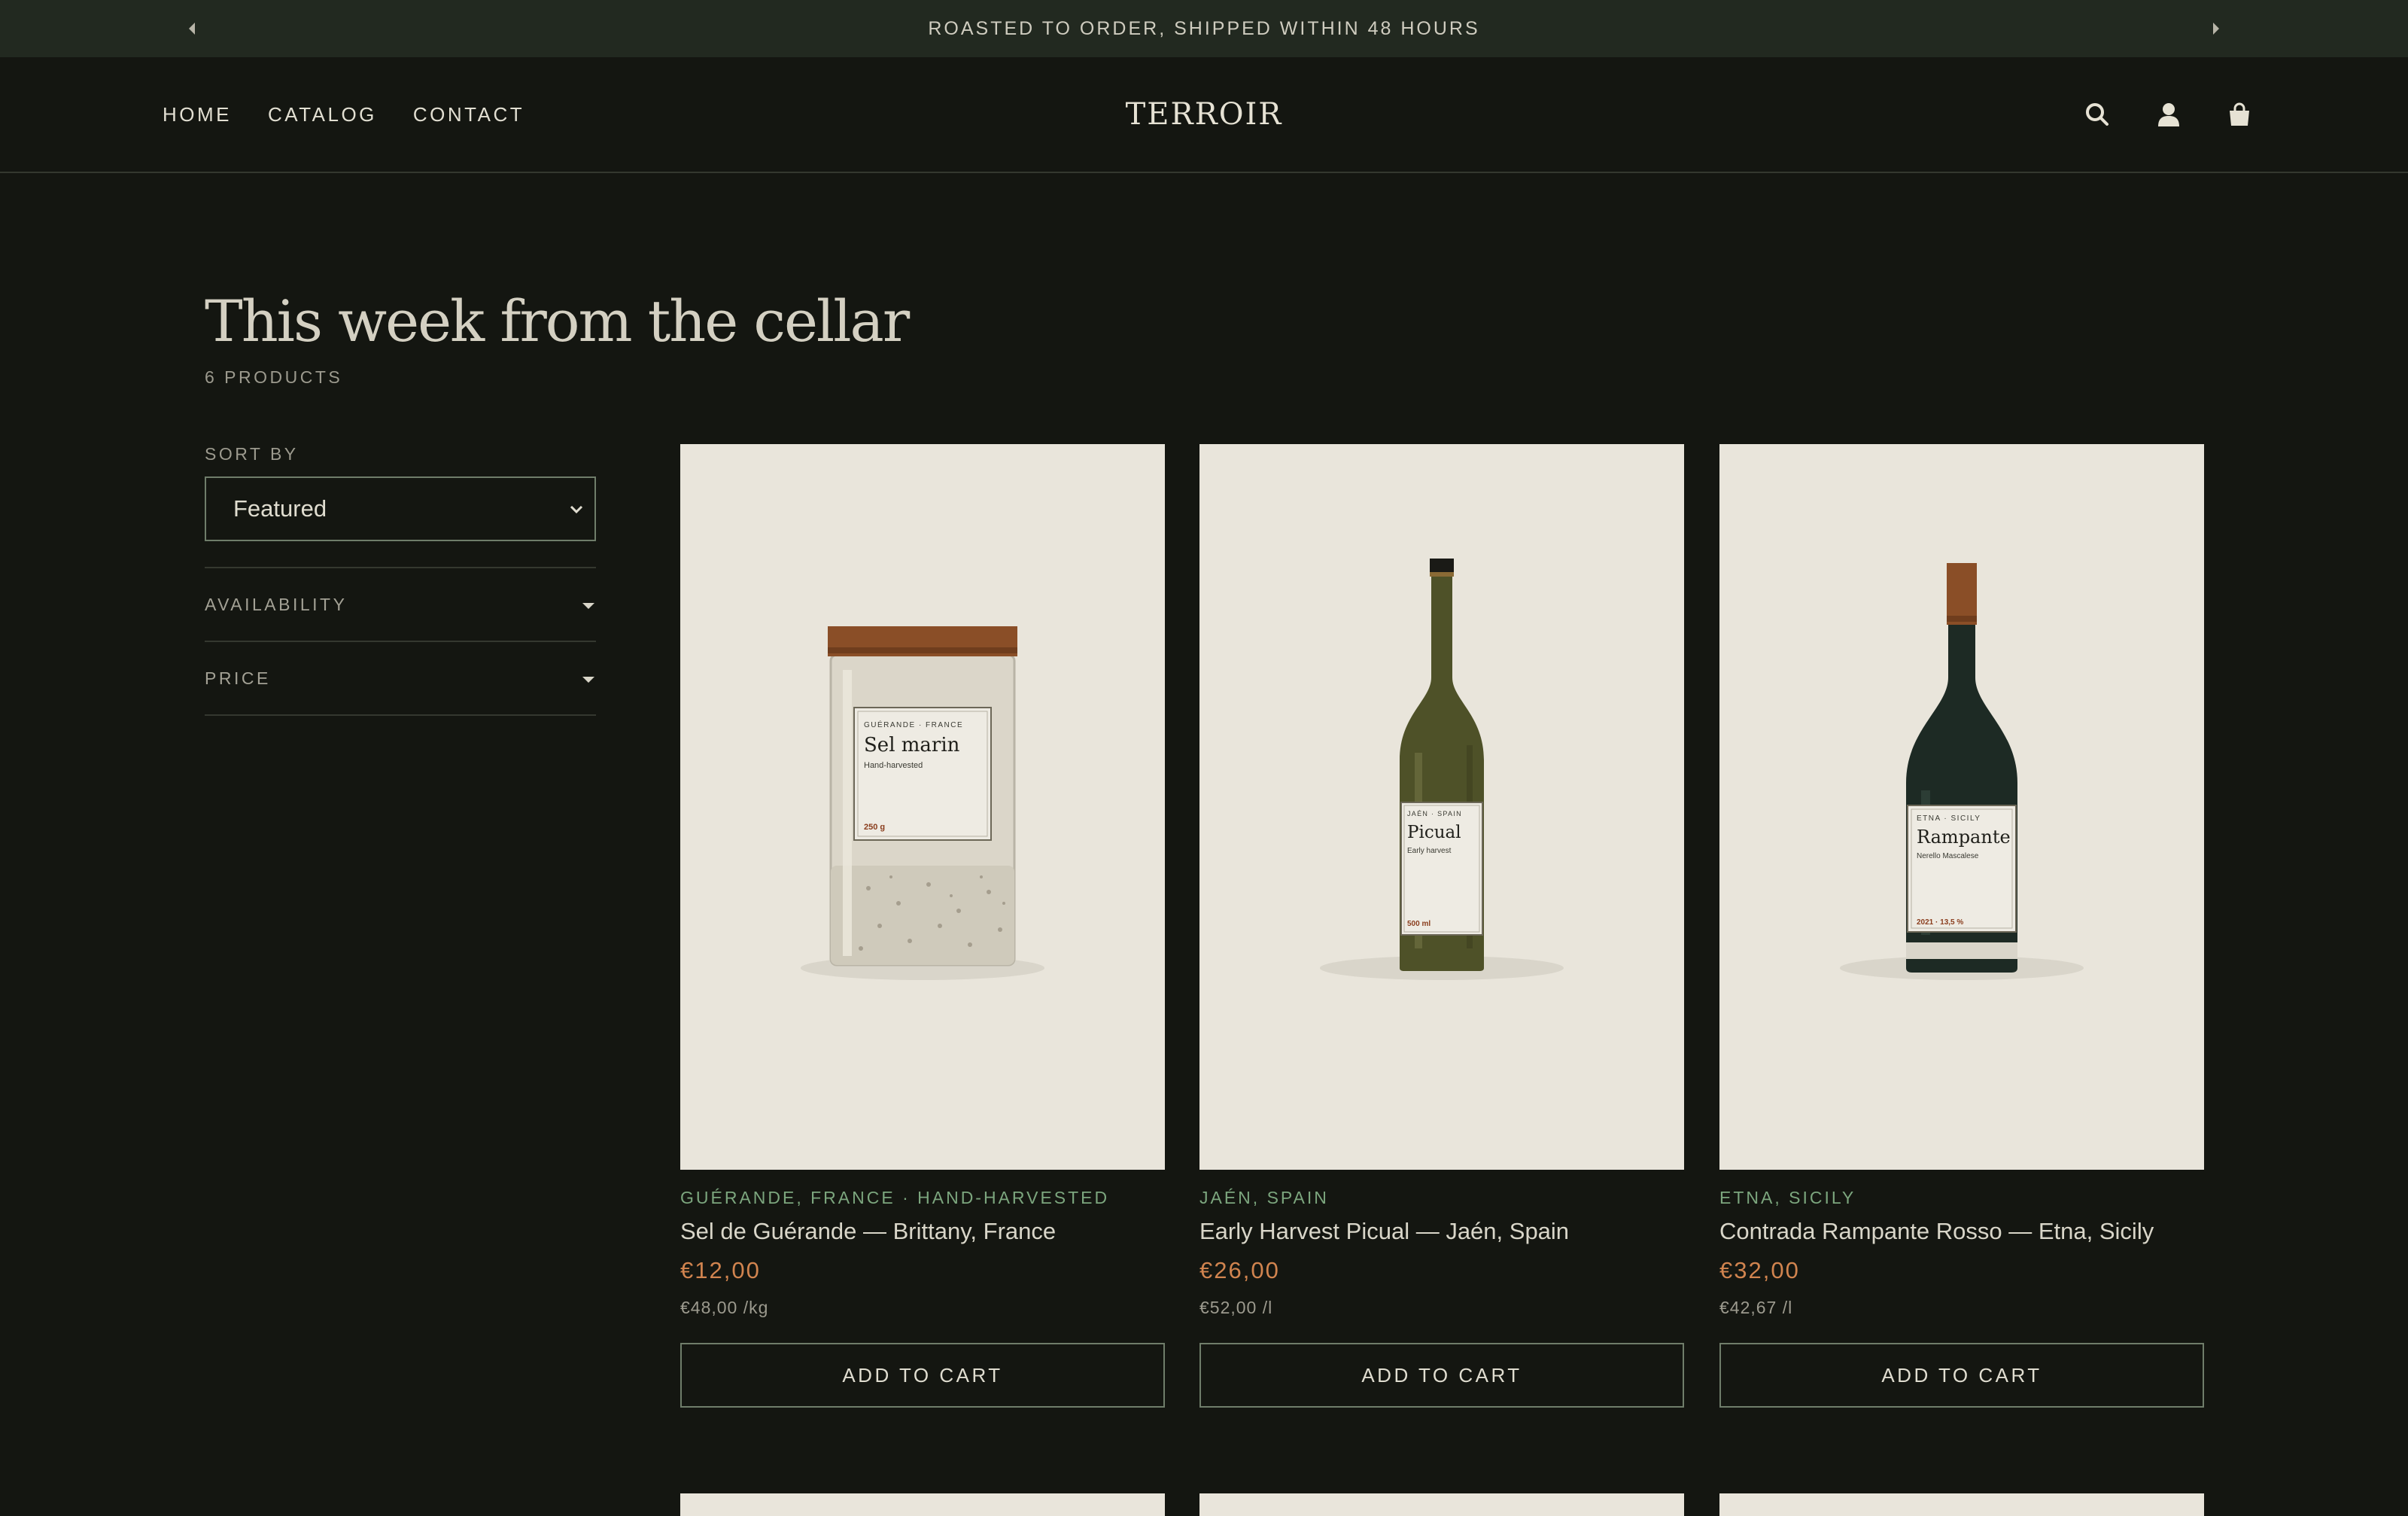 Image resolution: width=2408 pixels, height=1516 pixels. I want to click on site-header: HOME CATALOG CONTACT TERROIR, so click(1204, 115).